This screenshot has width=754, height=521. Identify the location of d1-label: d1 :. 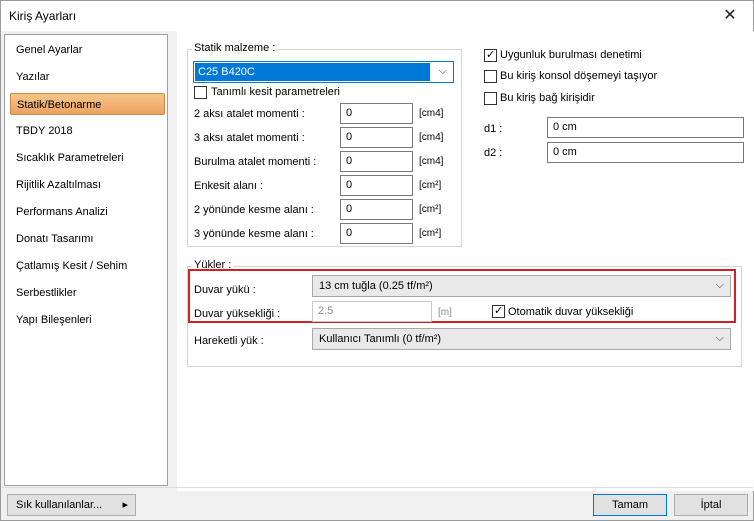
(493, 129).